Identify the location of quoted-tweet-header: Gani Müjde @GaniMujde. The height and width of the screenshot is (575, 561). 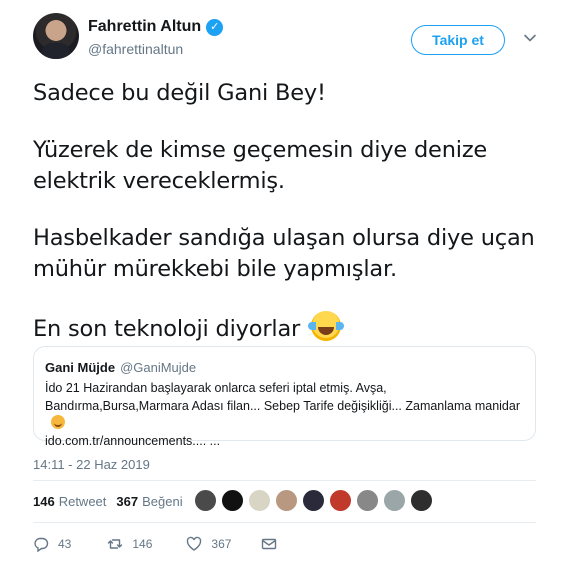
(120, 367).